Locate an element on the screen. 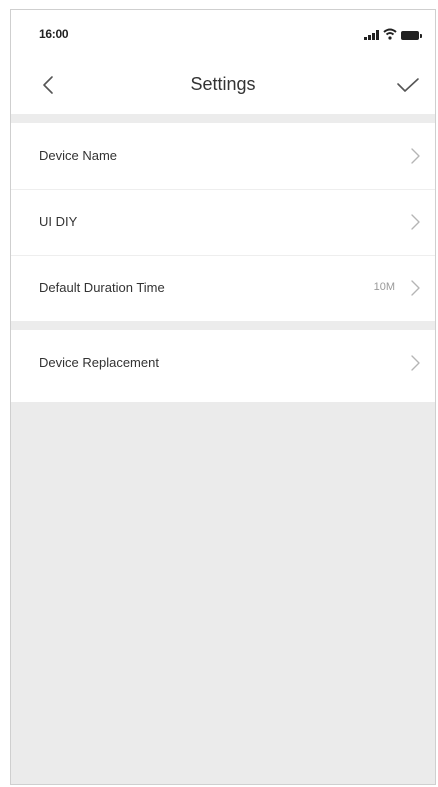 The height and width of the screenshot is (787, 438). page-title: Settings is located at coordinates (223, 84).